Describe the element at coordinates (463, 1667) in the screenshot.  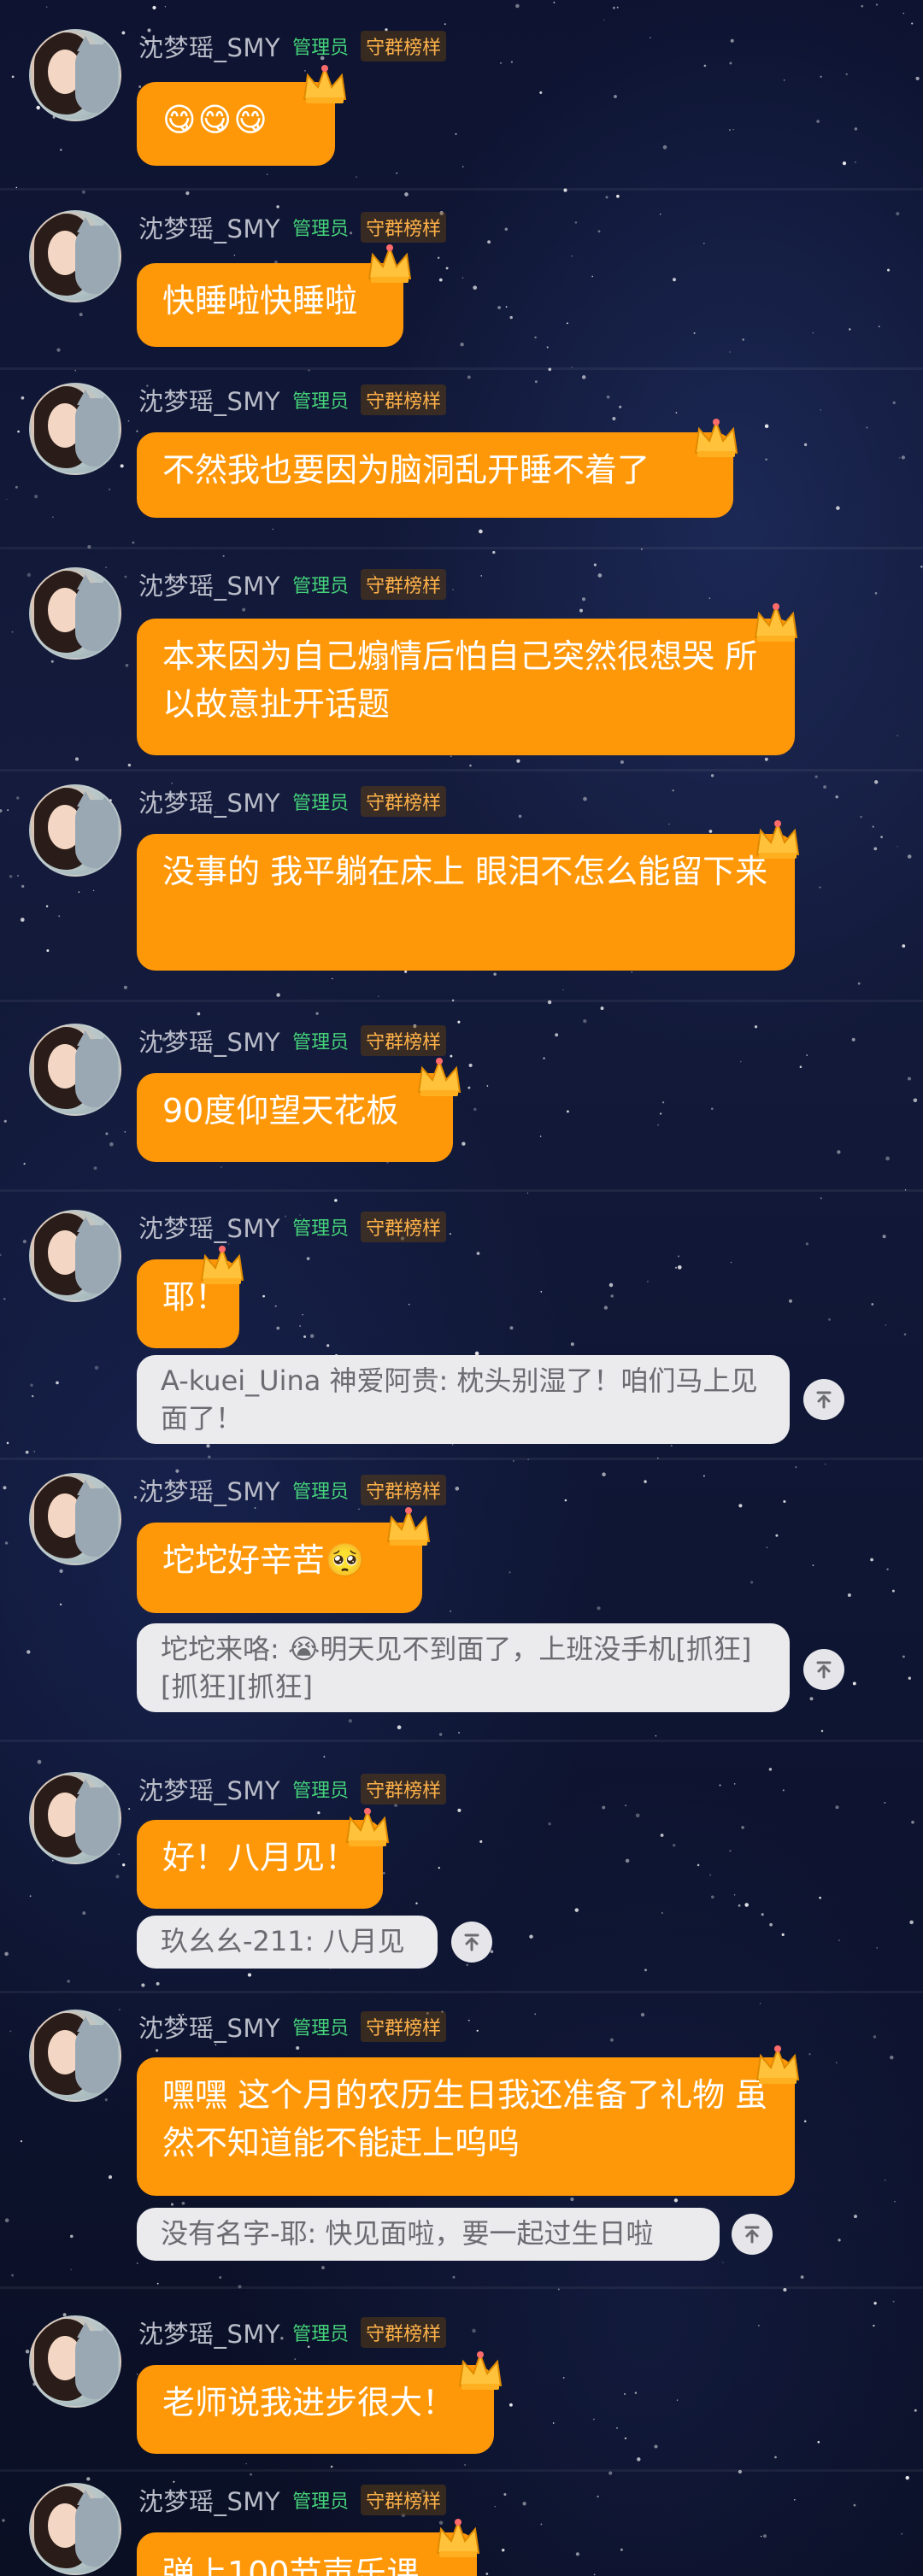
I see `quoted-reply: 坨坨来咯: 😭明天见不到面了，上班没手机[抓狂][抓狂][抓狂]` at that location.